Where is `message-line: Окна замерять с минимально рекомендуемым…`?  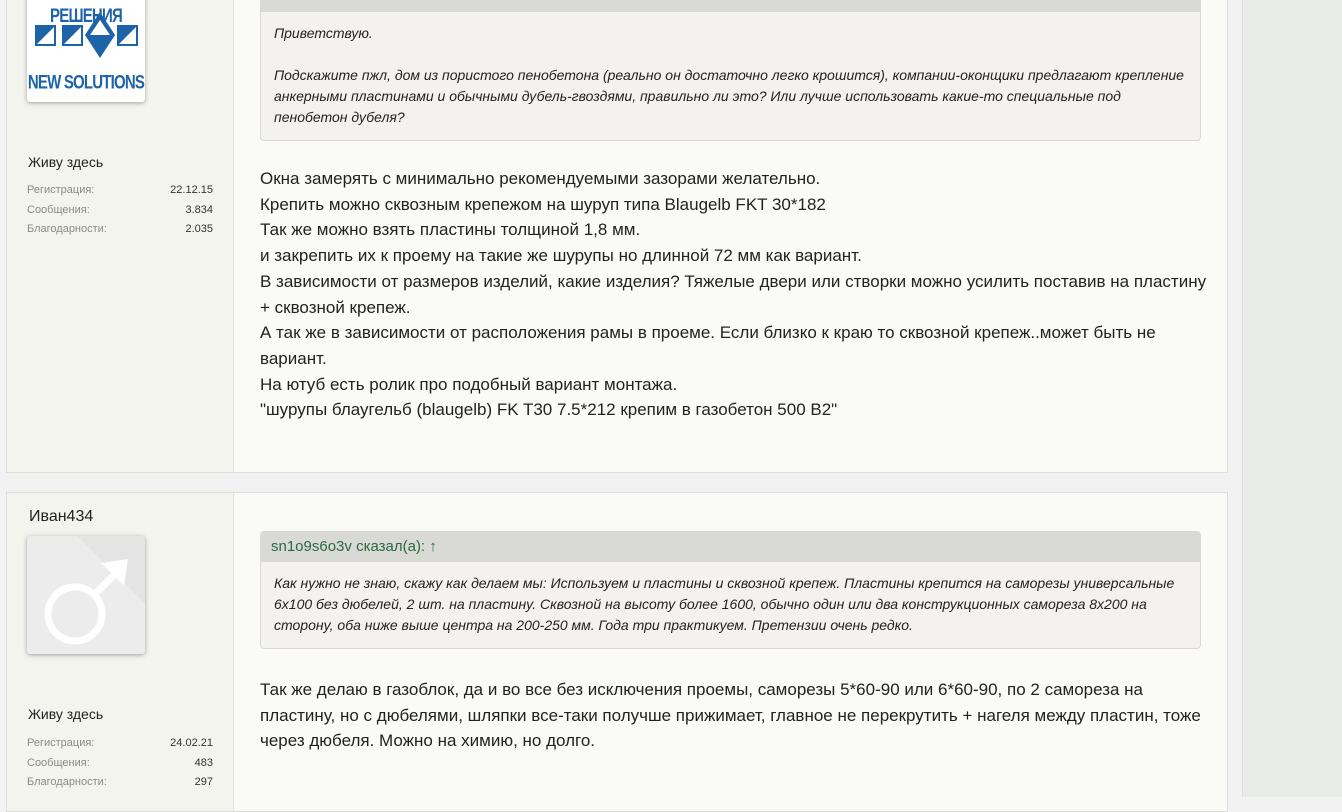
message-line: Окна замерять с минимально рекомендуемым… is located at coordinates (540, 178).